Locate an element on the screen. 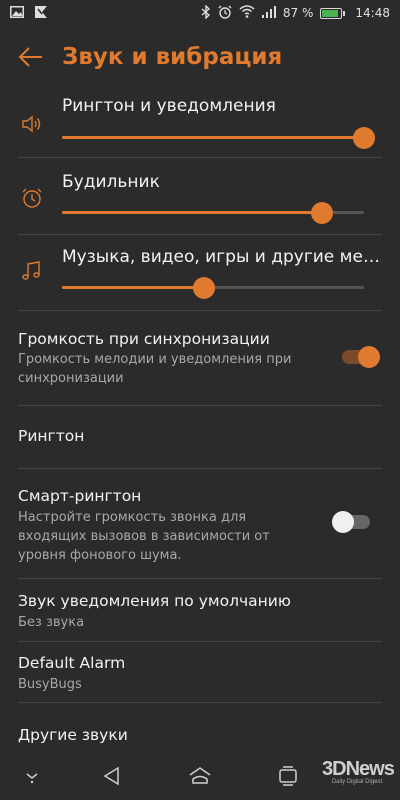 The image size is (400, 800). watermark-logo: 3DNews Daily Digital Digest is located at coordinates (358, 776).